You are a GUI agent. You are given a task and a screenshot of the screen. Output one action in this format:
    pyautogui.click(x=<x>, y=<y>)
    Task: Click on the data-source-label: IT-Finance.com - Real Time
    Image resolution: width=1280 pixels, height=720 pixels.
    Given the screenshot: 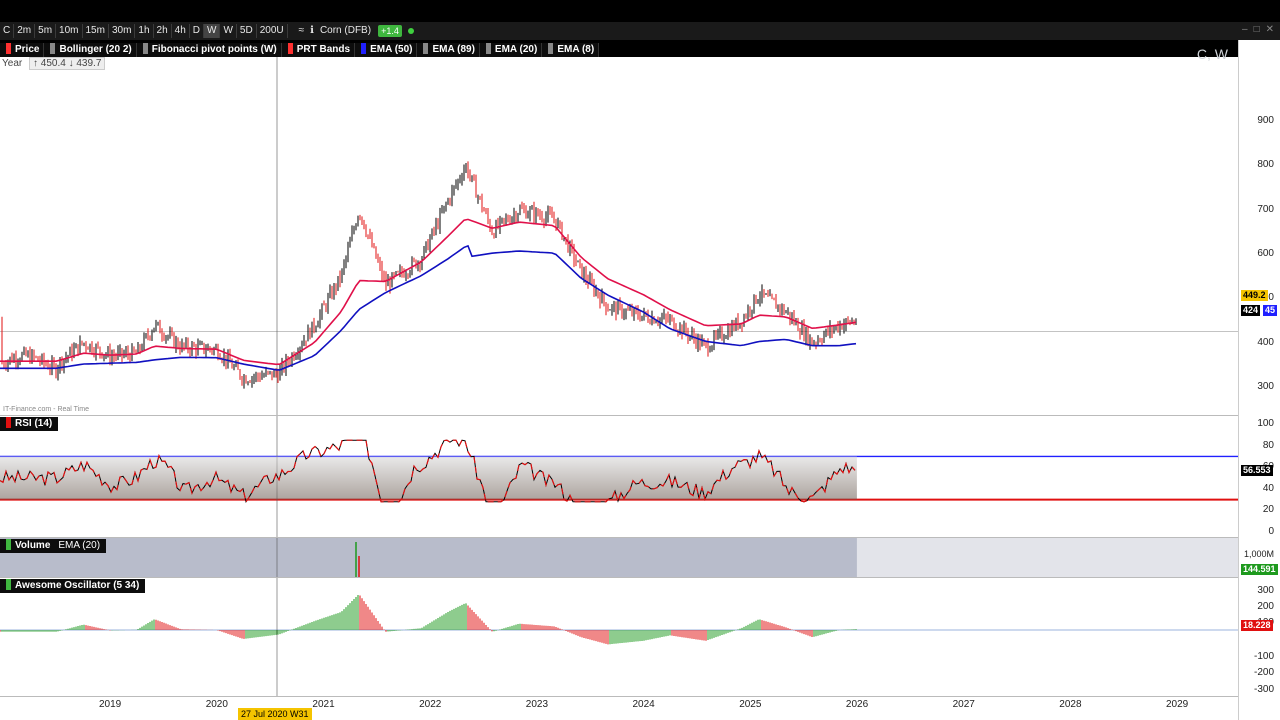 What is the action you would take?
    pyautogui.click(x=46, y=409)
    